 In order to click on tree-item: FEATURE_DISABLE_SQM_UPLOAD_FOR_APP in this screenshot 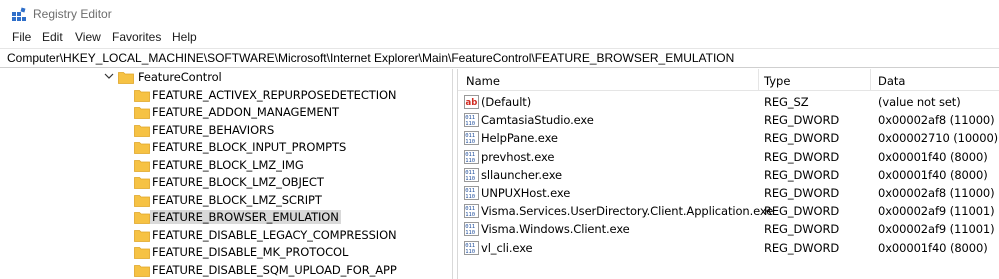, I will do `click(226, 270)`.